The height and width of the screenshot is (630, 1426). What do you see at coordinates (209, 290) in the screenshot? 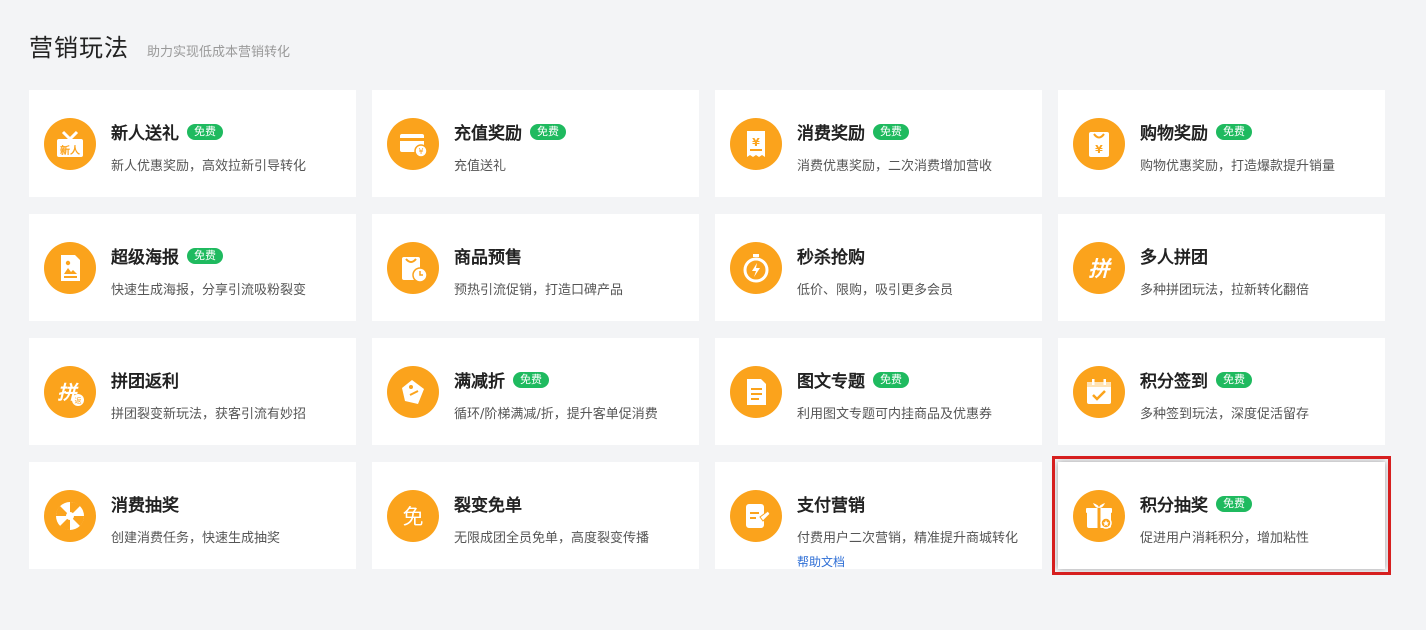
I see `card-description: 快速生成海报，分享引流吸粉裂变` at bounding box center [209, 290].